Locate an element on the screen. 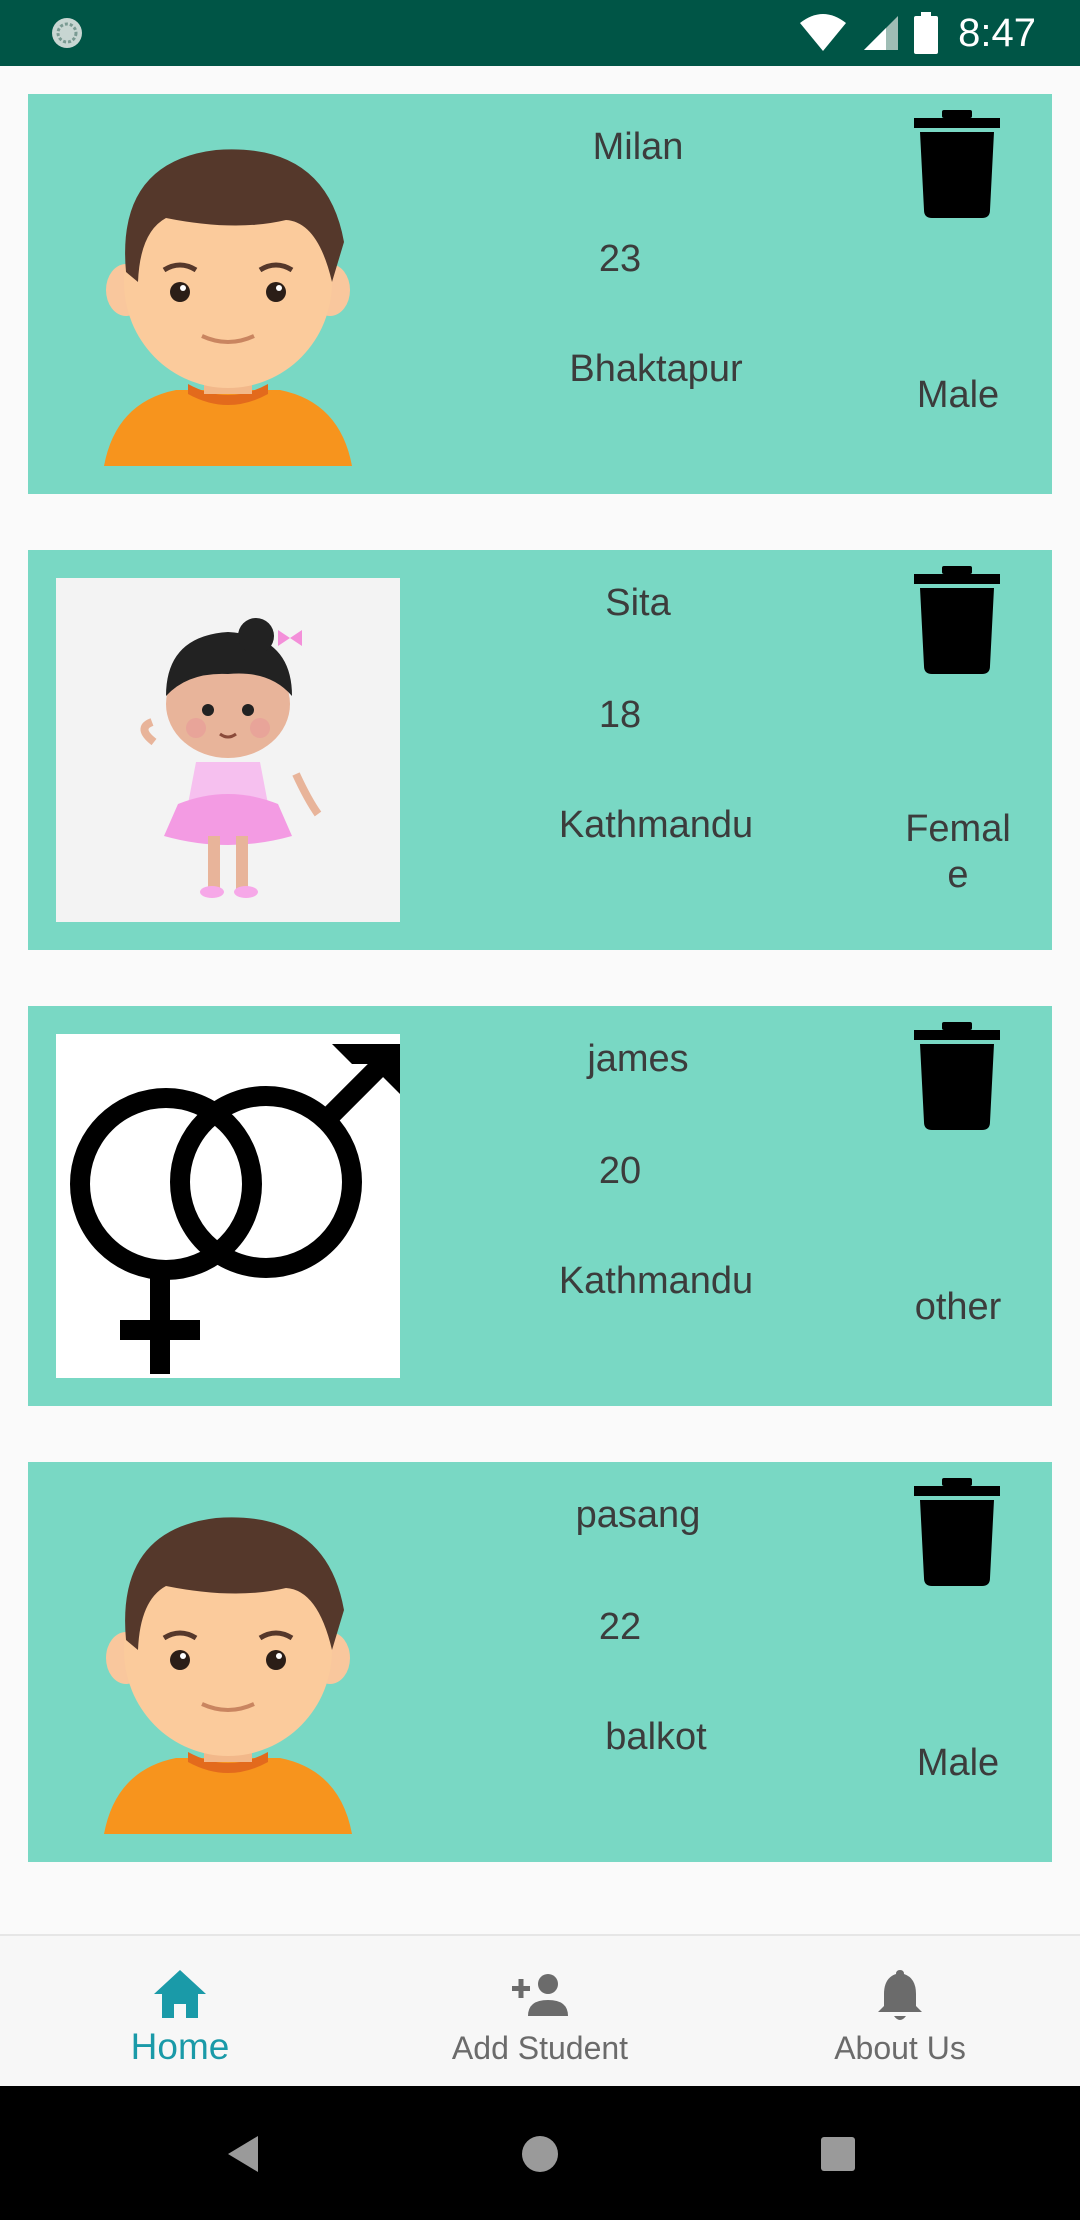 This screenshot has width=1080, height=2220. bottom-navigation: Home Add Student About Us is located at coordinates (540, 2011).